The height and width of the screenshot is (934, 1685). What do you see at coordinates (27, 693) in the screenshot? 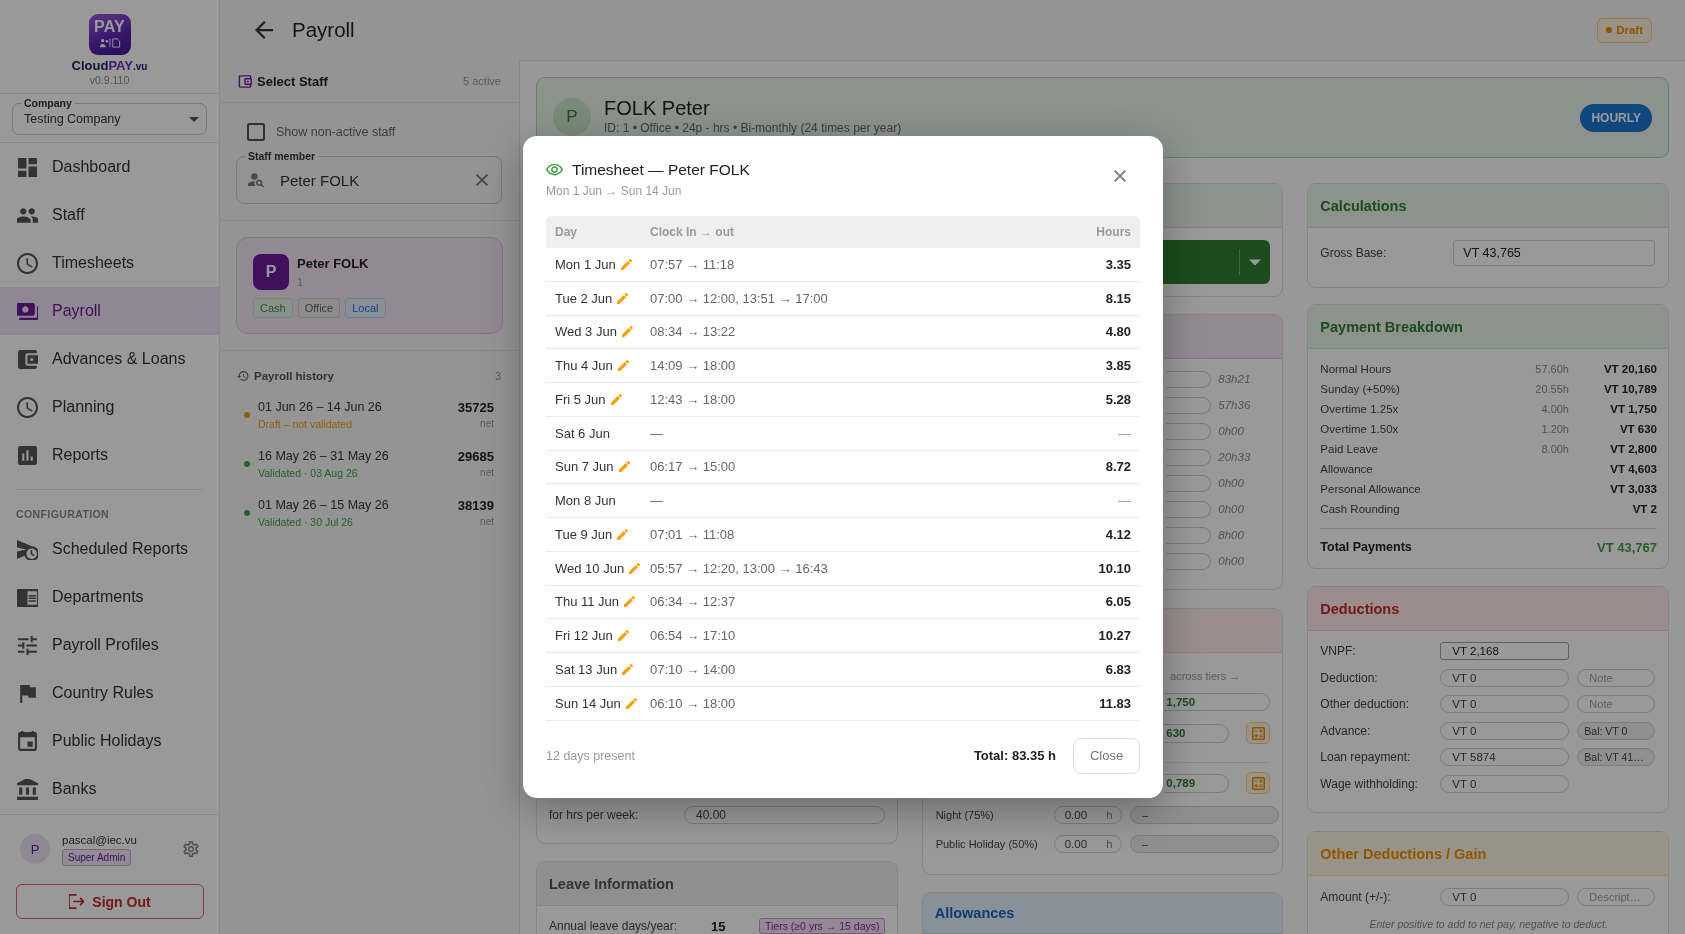
I see `flag-icon` at bounding box center [27, 693].